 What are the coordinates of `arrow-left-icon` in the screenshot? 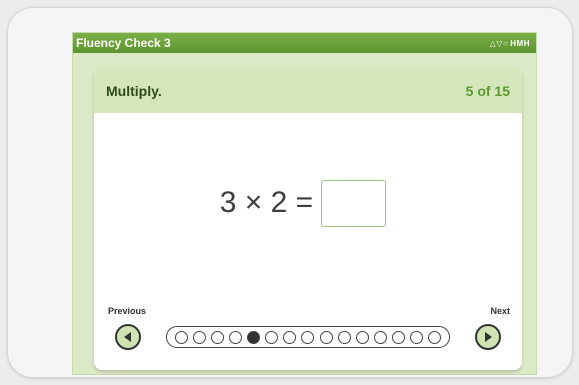 It's located at (127, 337).